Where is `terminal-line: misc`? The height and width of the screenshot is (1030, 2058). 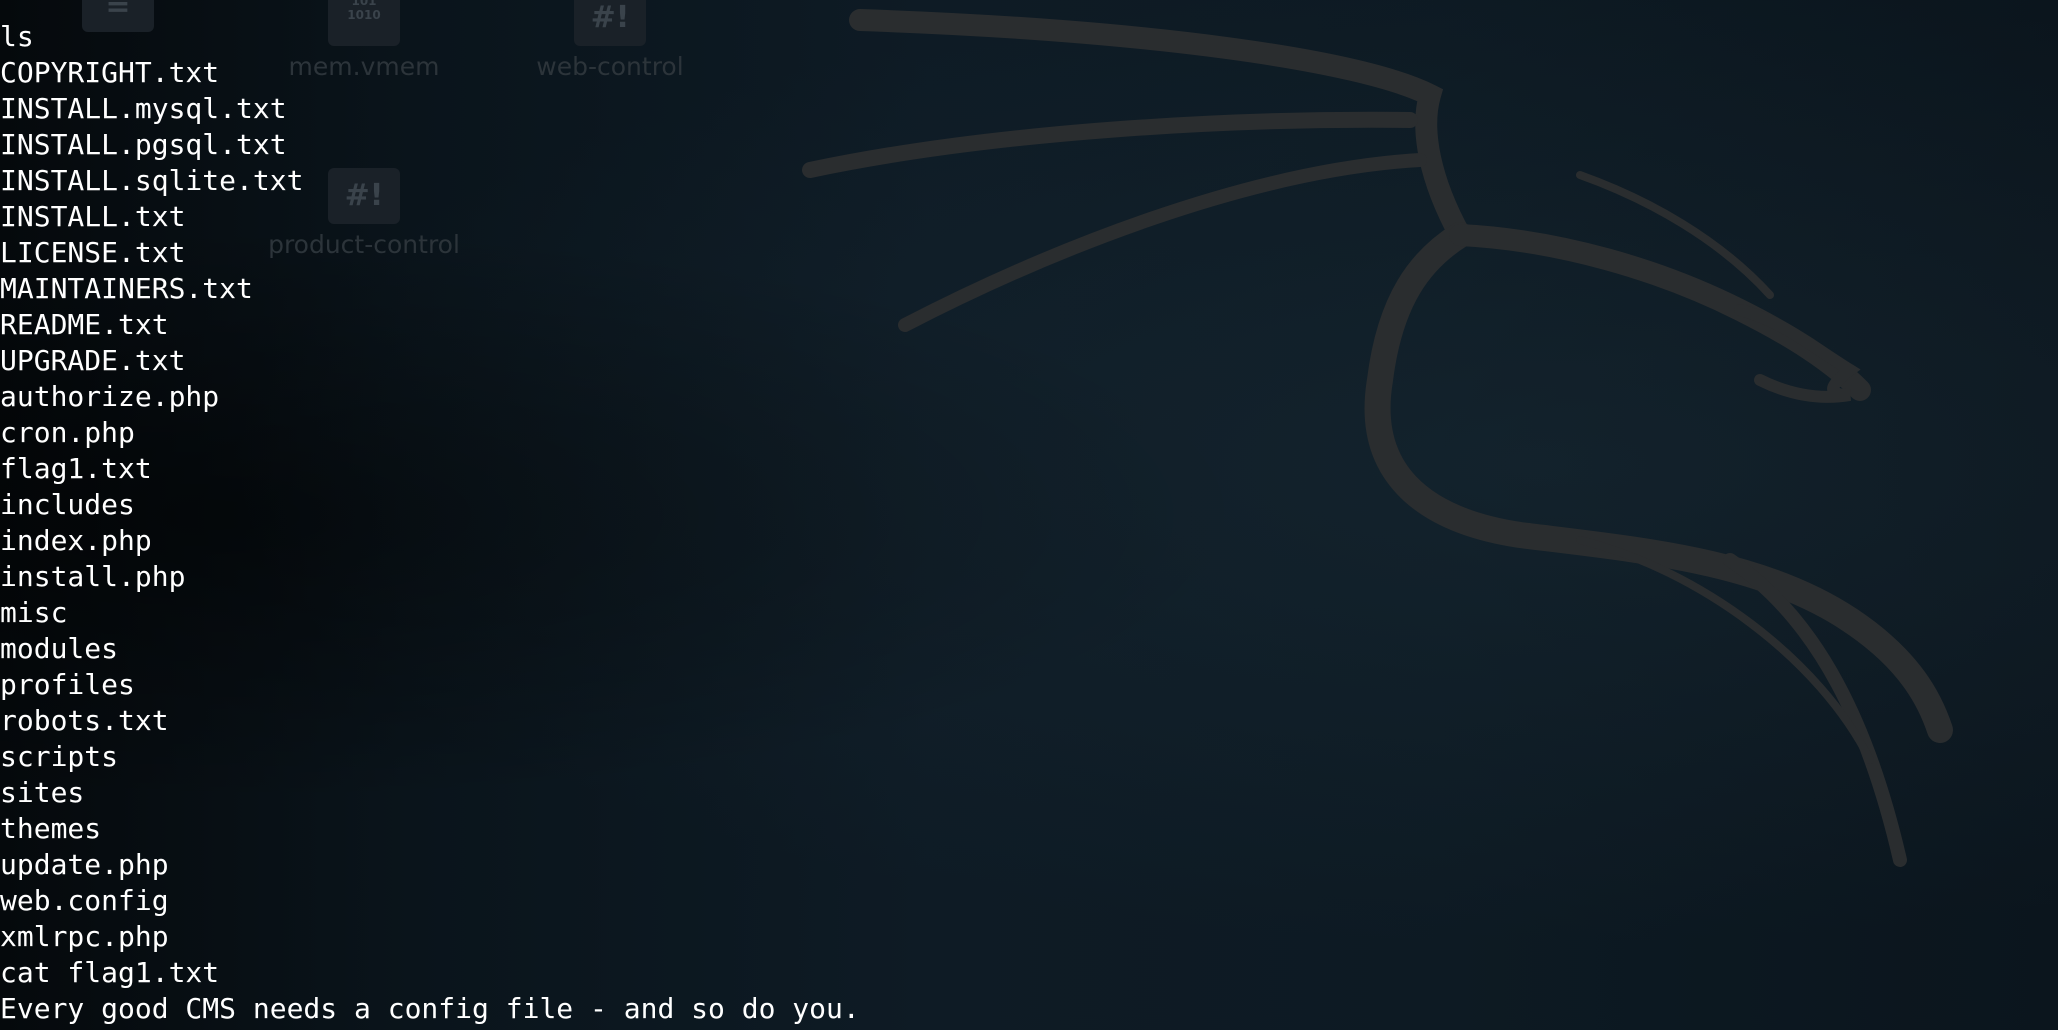 terminal-line: misc is located at coordinates (34, 612).